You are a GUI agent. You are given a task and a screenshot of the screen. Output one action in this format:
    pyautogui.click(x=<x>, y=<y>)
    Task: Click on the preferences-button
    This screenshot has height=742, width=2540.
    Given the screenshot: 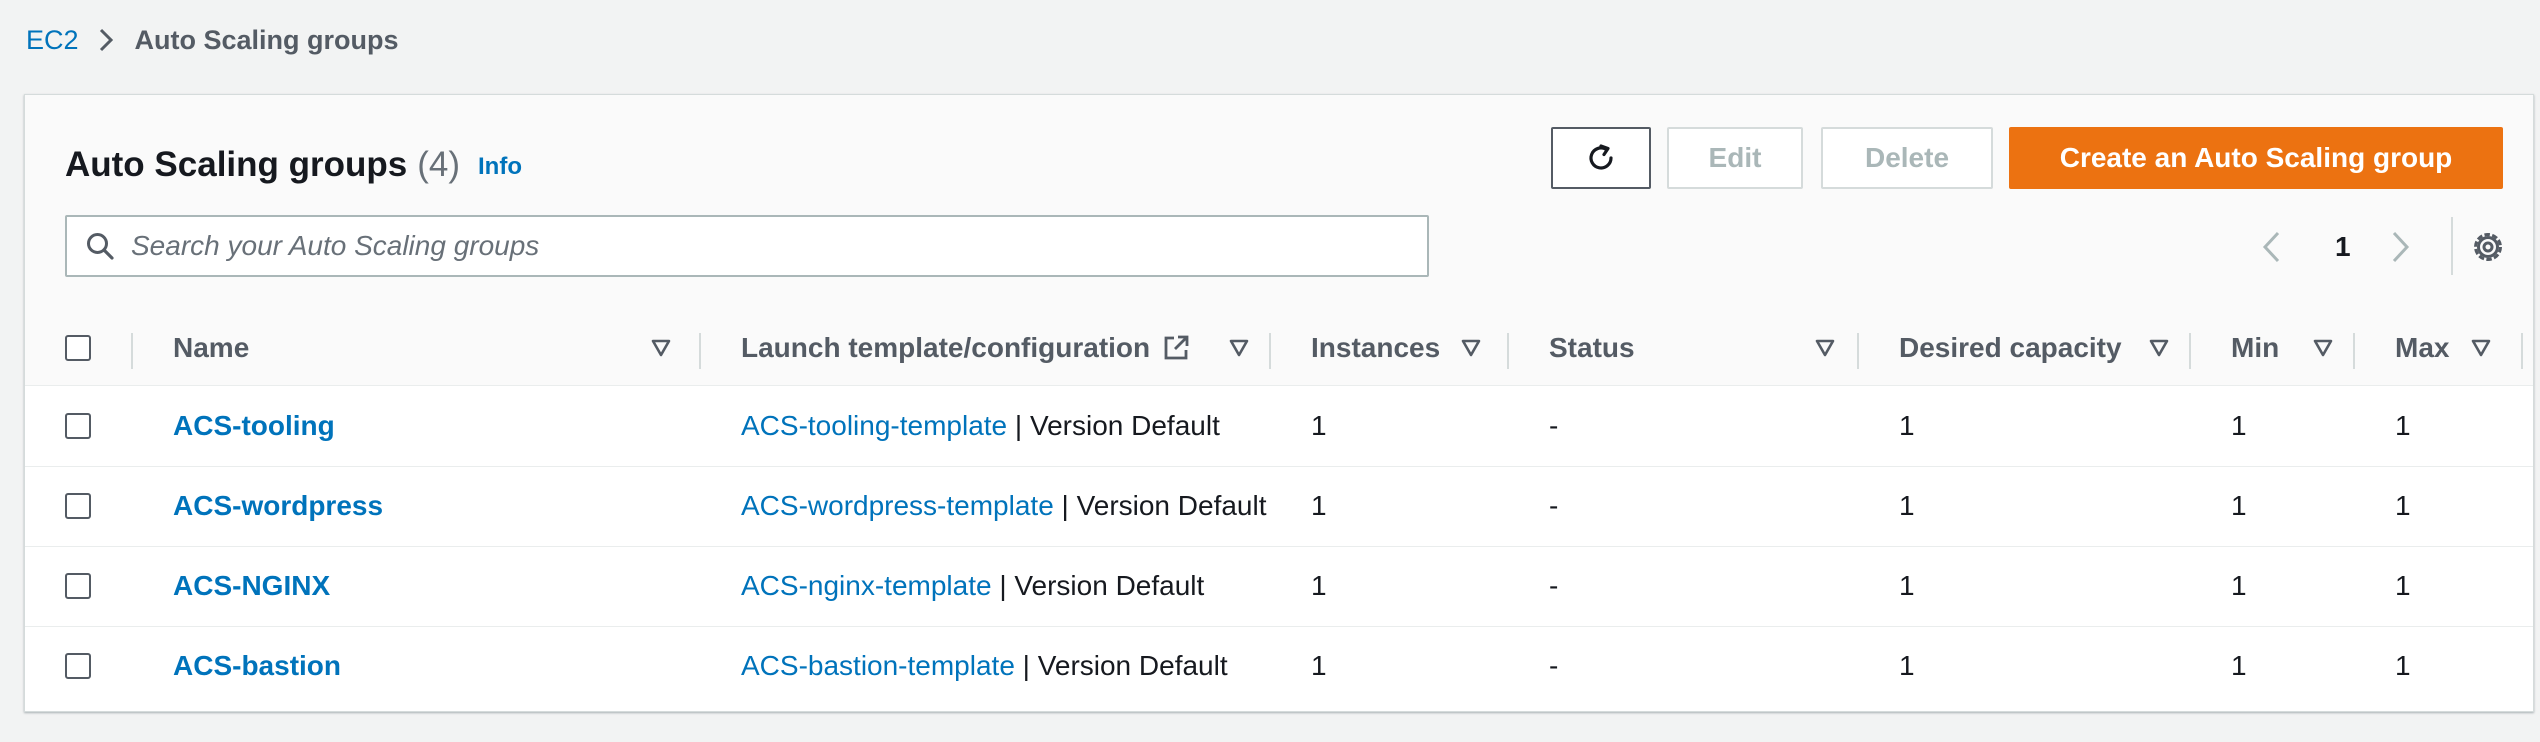 What is the action you would take?
    pyautogui.click(x=2488, y=247)
    